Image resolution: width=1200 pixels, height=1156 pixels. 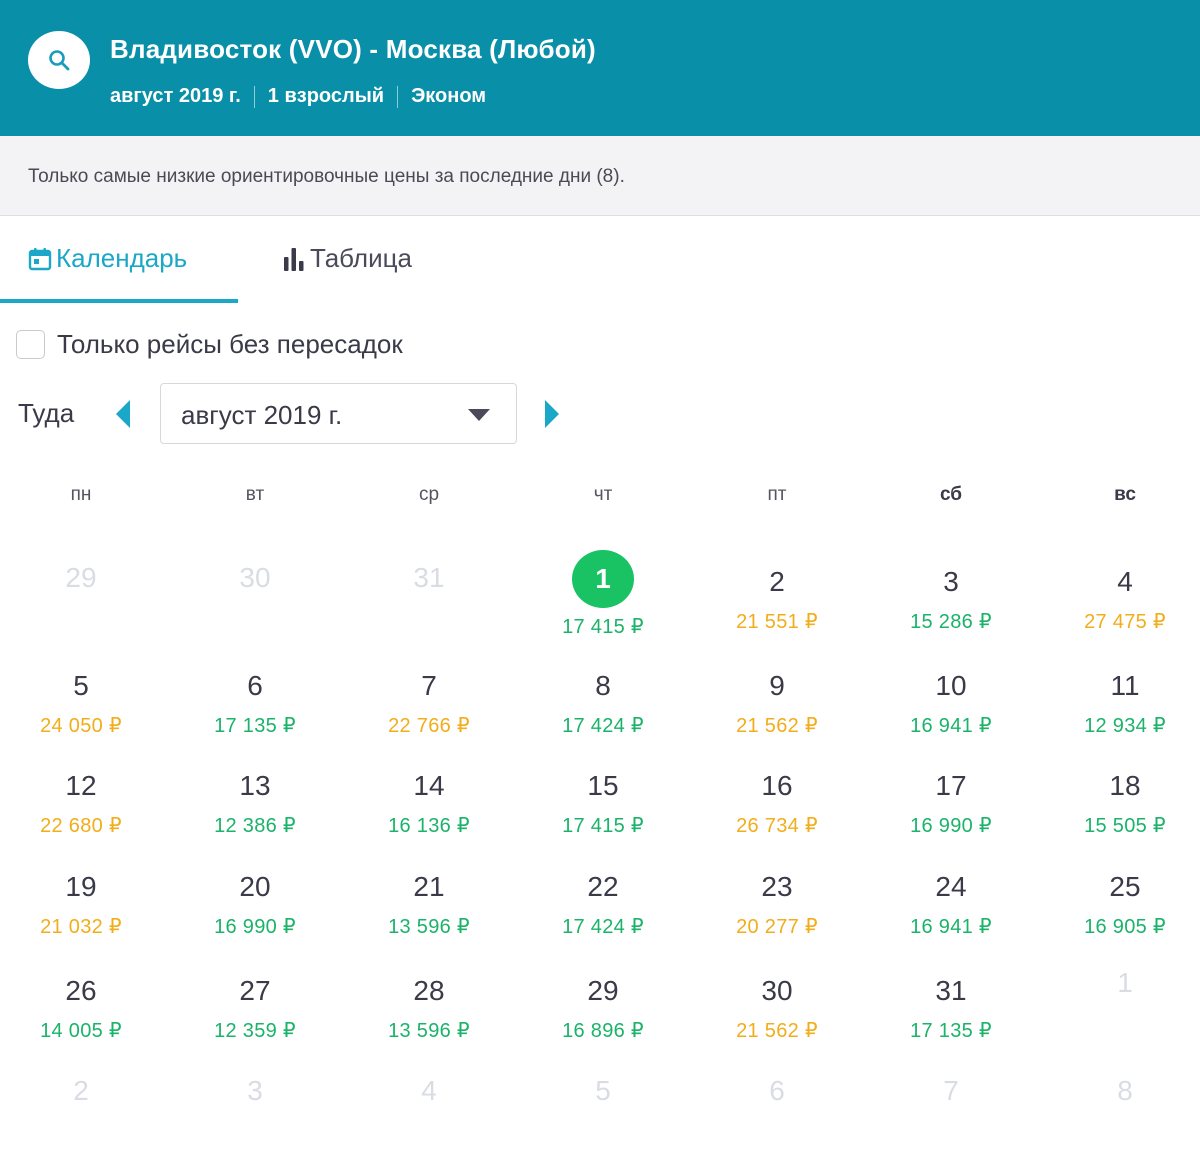 I want to click on passenger-count: 1 взрослый, so click(x=326, y=96).